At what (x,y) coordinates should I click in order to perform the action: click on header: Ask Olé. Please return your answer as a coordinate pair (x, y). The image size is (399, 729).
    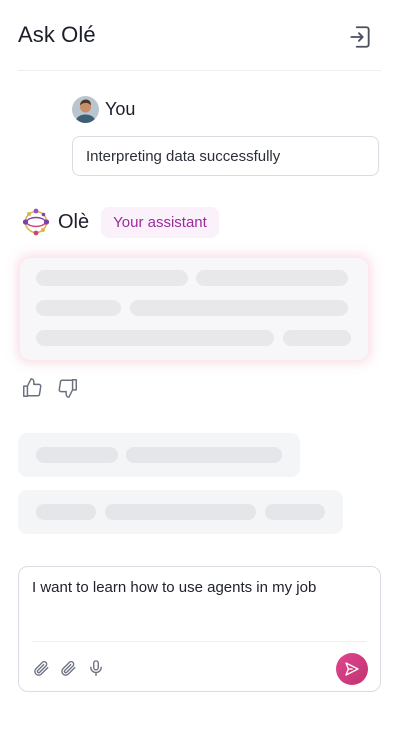
    Looking at the image, I should click on (199, 35).